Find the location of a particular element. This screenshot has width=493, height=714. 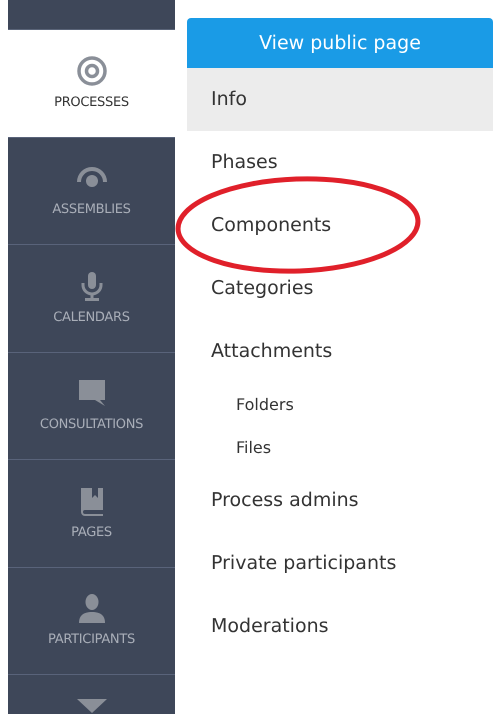

target-icon is located at coordinates (92, 70).